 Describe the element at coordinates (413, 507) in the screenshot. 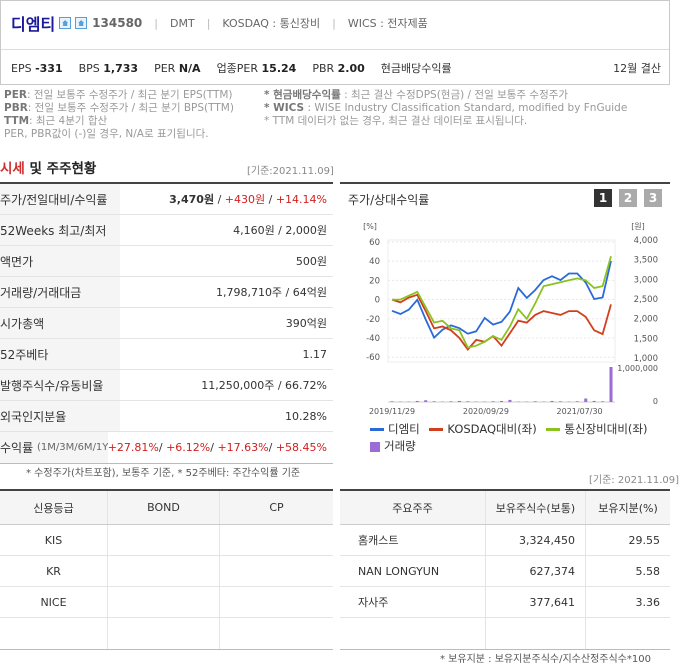

I see `column-header: 주요주주` at that location.